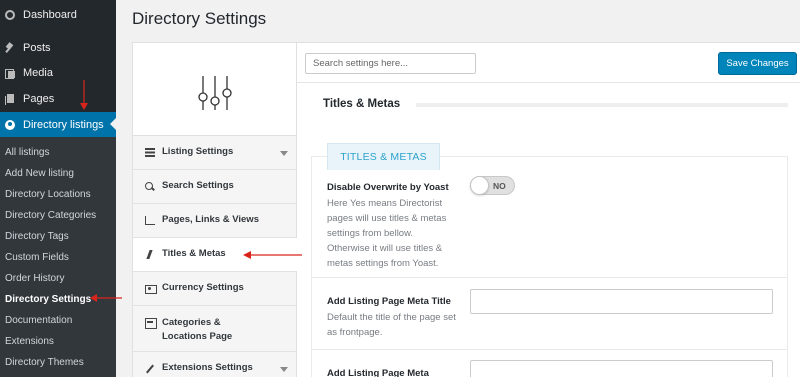  I want to click on menu-item-label: Media, so click(38, 72).